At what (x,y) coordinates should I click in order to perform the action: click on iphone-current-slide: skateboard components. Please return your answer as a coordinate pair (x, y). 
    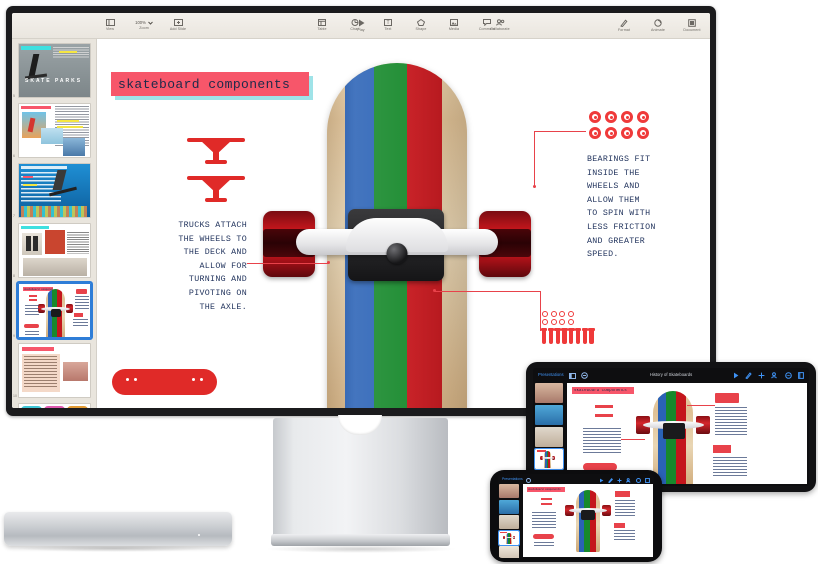
    Looking at the image, I should click on (588, 520).